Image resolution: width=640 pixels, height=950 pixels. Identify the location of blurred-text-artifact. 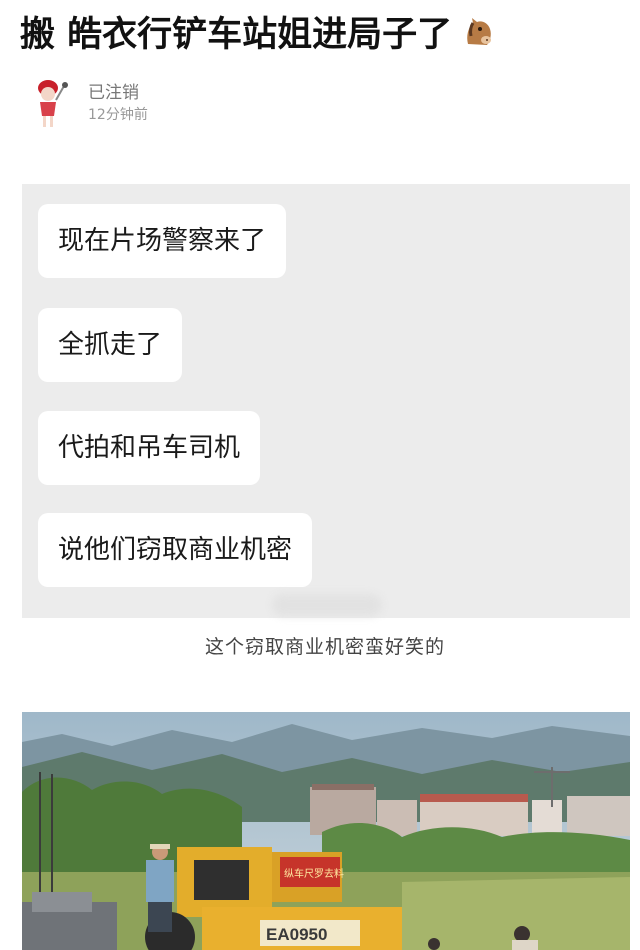
(327, 605).